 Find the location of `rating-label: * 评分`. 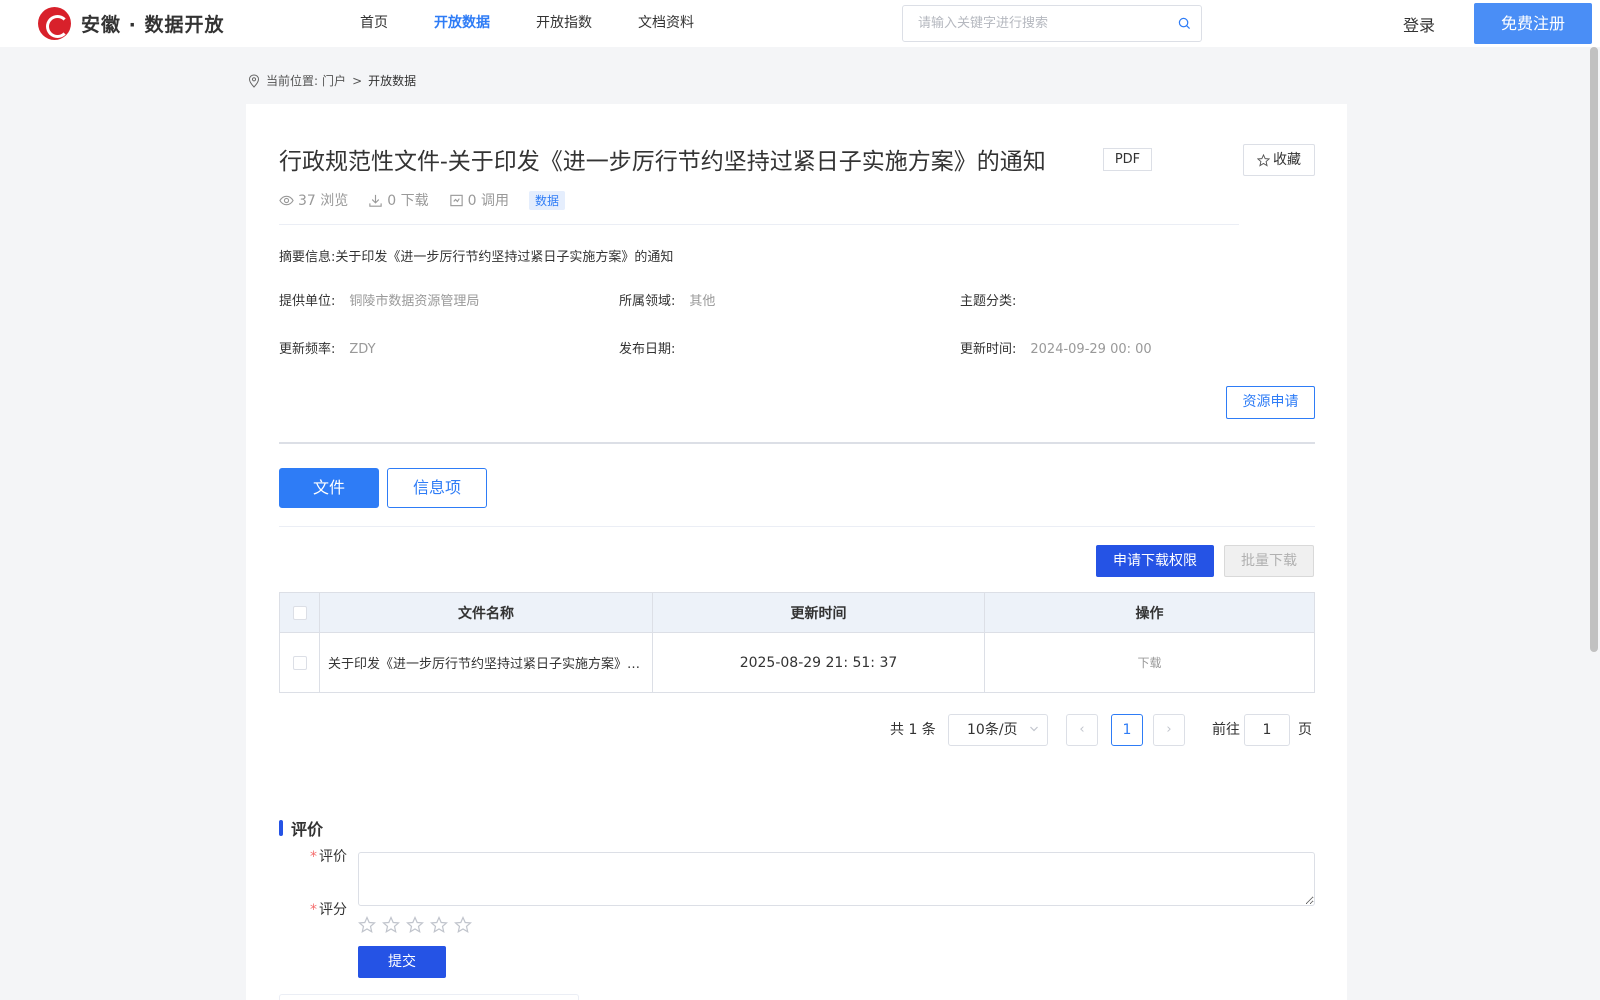

rating-label: * 评分 is located at coordinates (312, 909).